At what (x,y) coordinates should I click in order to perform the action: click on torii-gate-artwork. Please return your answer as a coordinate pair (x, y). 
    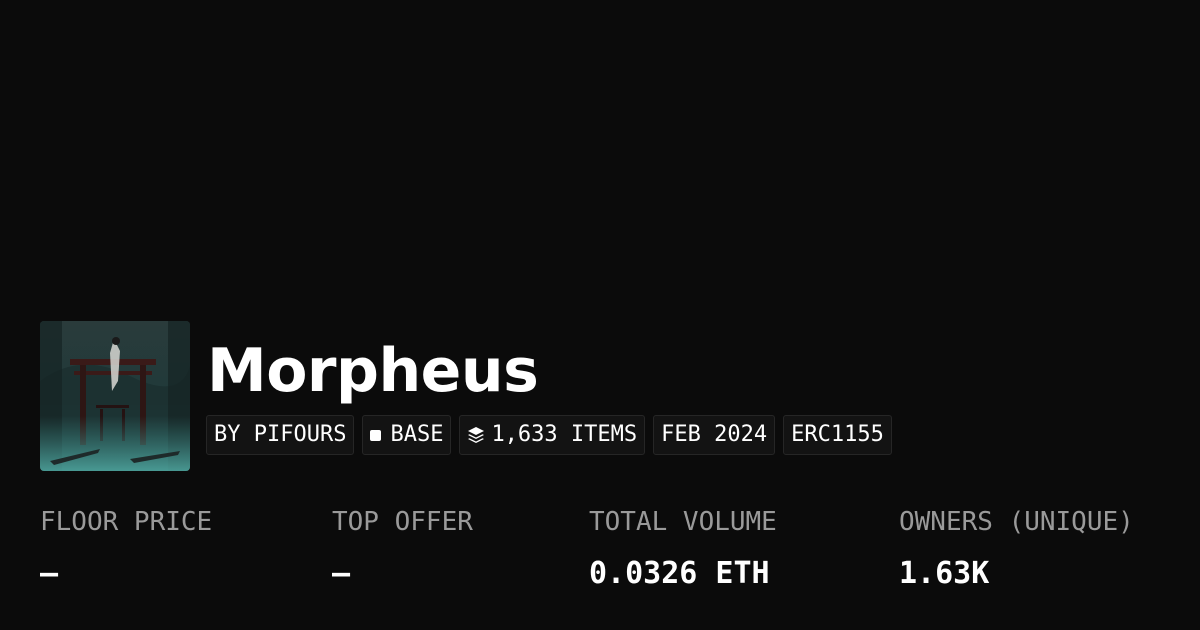
    Looking at the image, I should click on (115, 396).